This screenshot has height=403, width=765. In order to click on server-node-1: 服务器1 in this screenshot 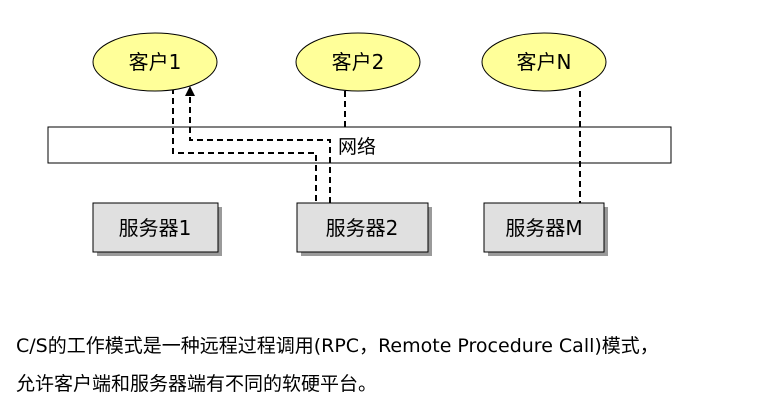, I will do `click(157, 229)`.